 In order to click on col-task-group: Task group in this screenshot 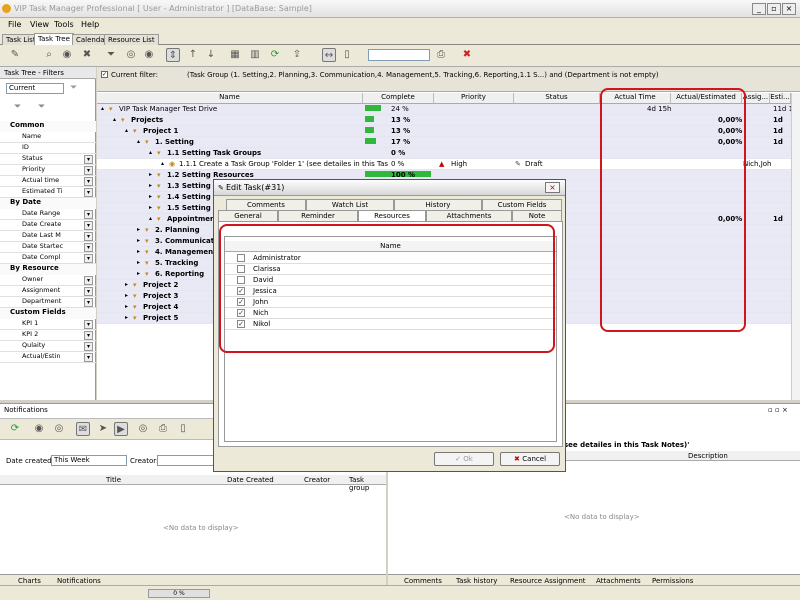, I will do `click(367, 484)`.